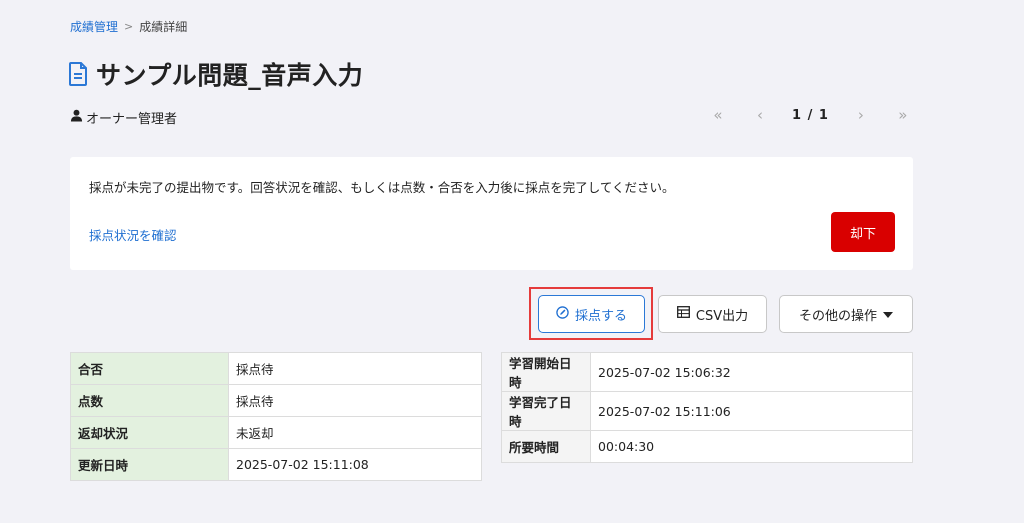 Image resolution: width=1024 pixels, height=523 pixels. What do you see at coordinates (76, 117) in the screenshot?
I see `user-icon` at bounding box center [76, 117].